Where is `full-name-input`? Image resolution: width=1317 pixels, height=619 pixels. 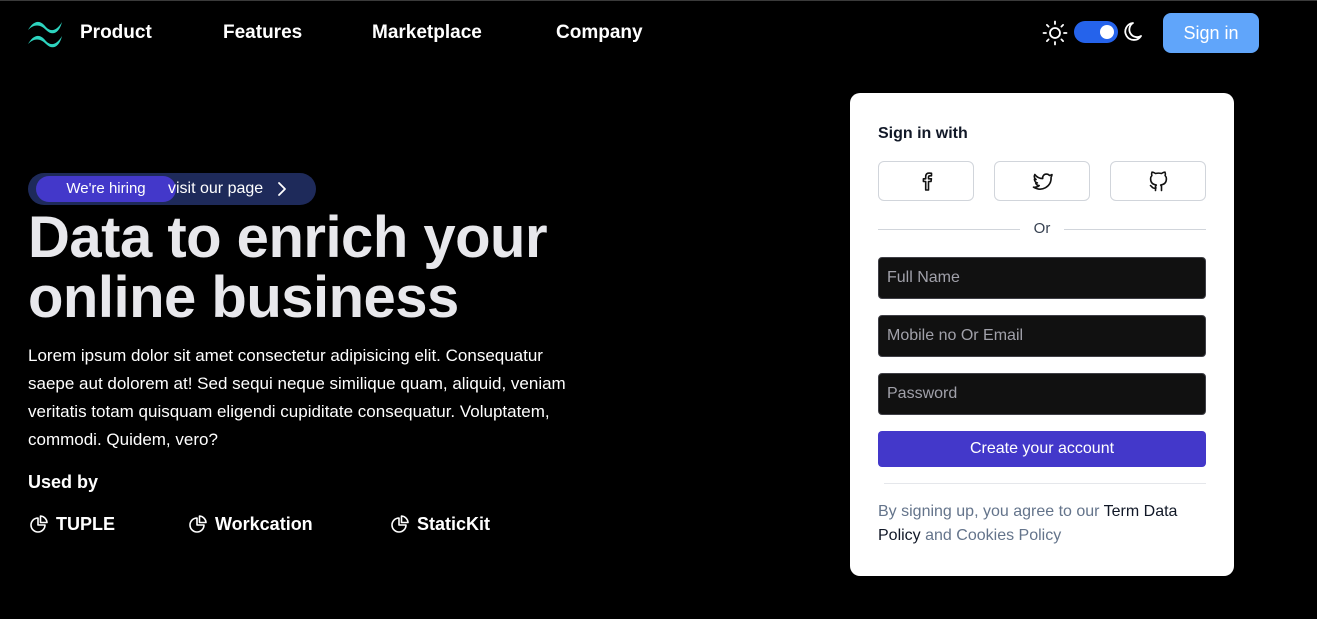 full-name-input is located at coordinates (1042, 278).